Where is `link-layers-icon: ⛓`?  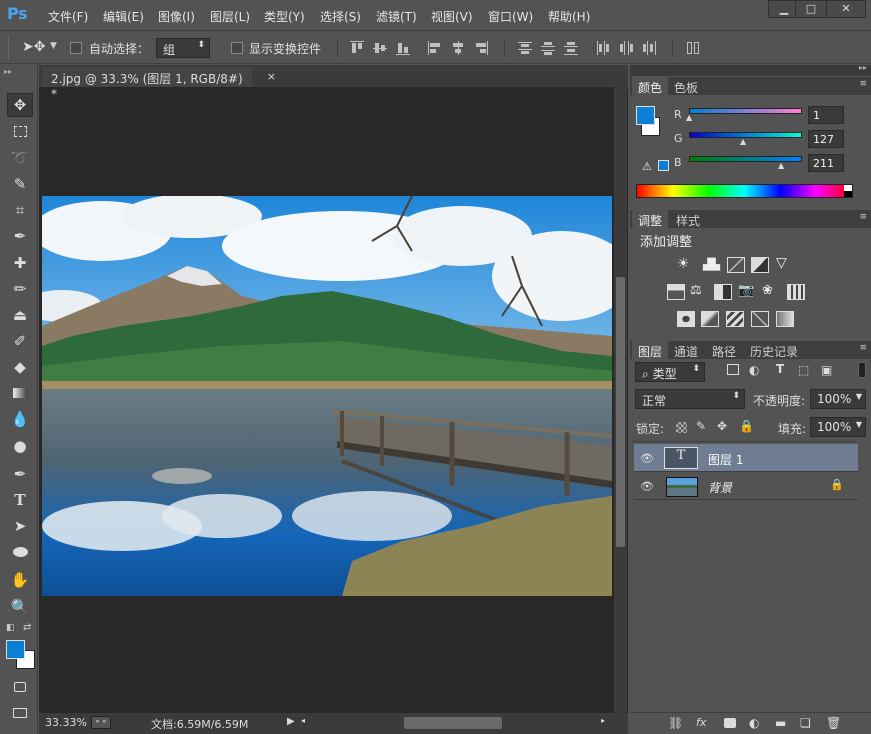 link-layers-icon: ⛓ is located at coordinates (675, 723).